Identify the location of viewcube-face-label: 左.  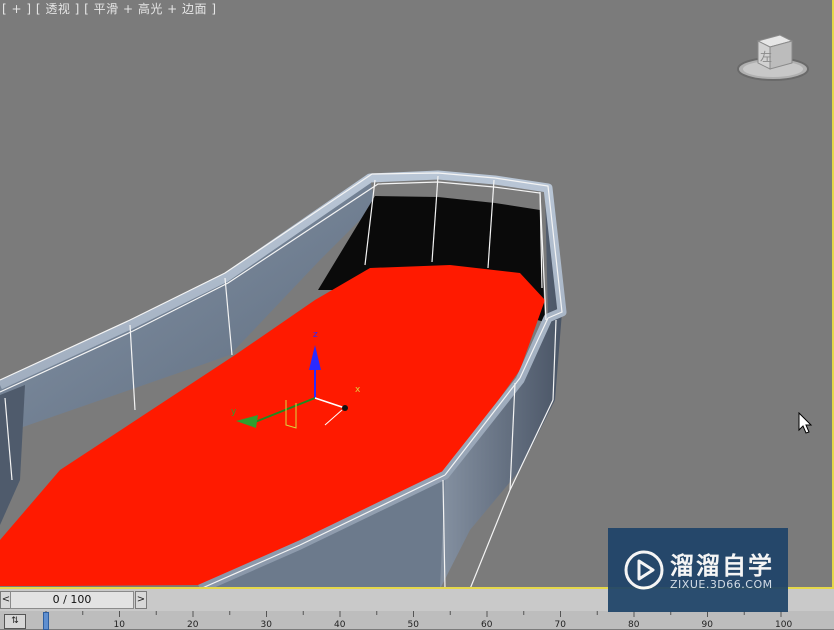
(766, 56).